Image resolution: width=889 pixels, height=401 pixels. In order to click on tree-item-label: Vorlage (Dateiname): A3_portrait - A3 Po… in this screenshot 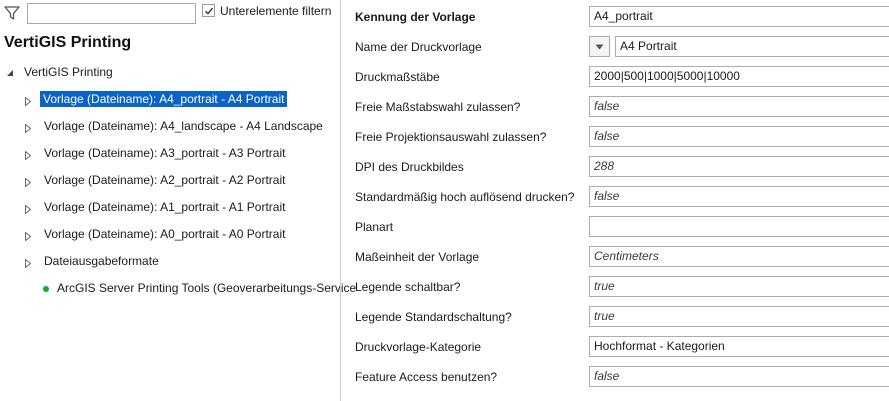, I will do `click(165, 153)`.